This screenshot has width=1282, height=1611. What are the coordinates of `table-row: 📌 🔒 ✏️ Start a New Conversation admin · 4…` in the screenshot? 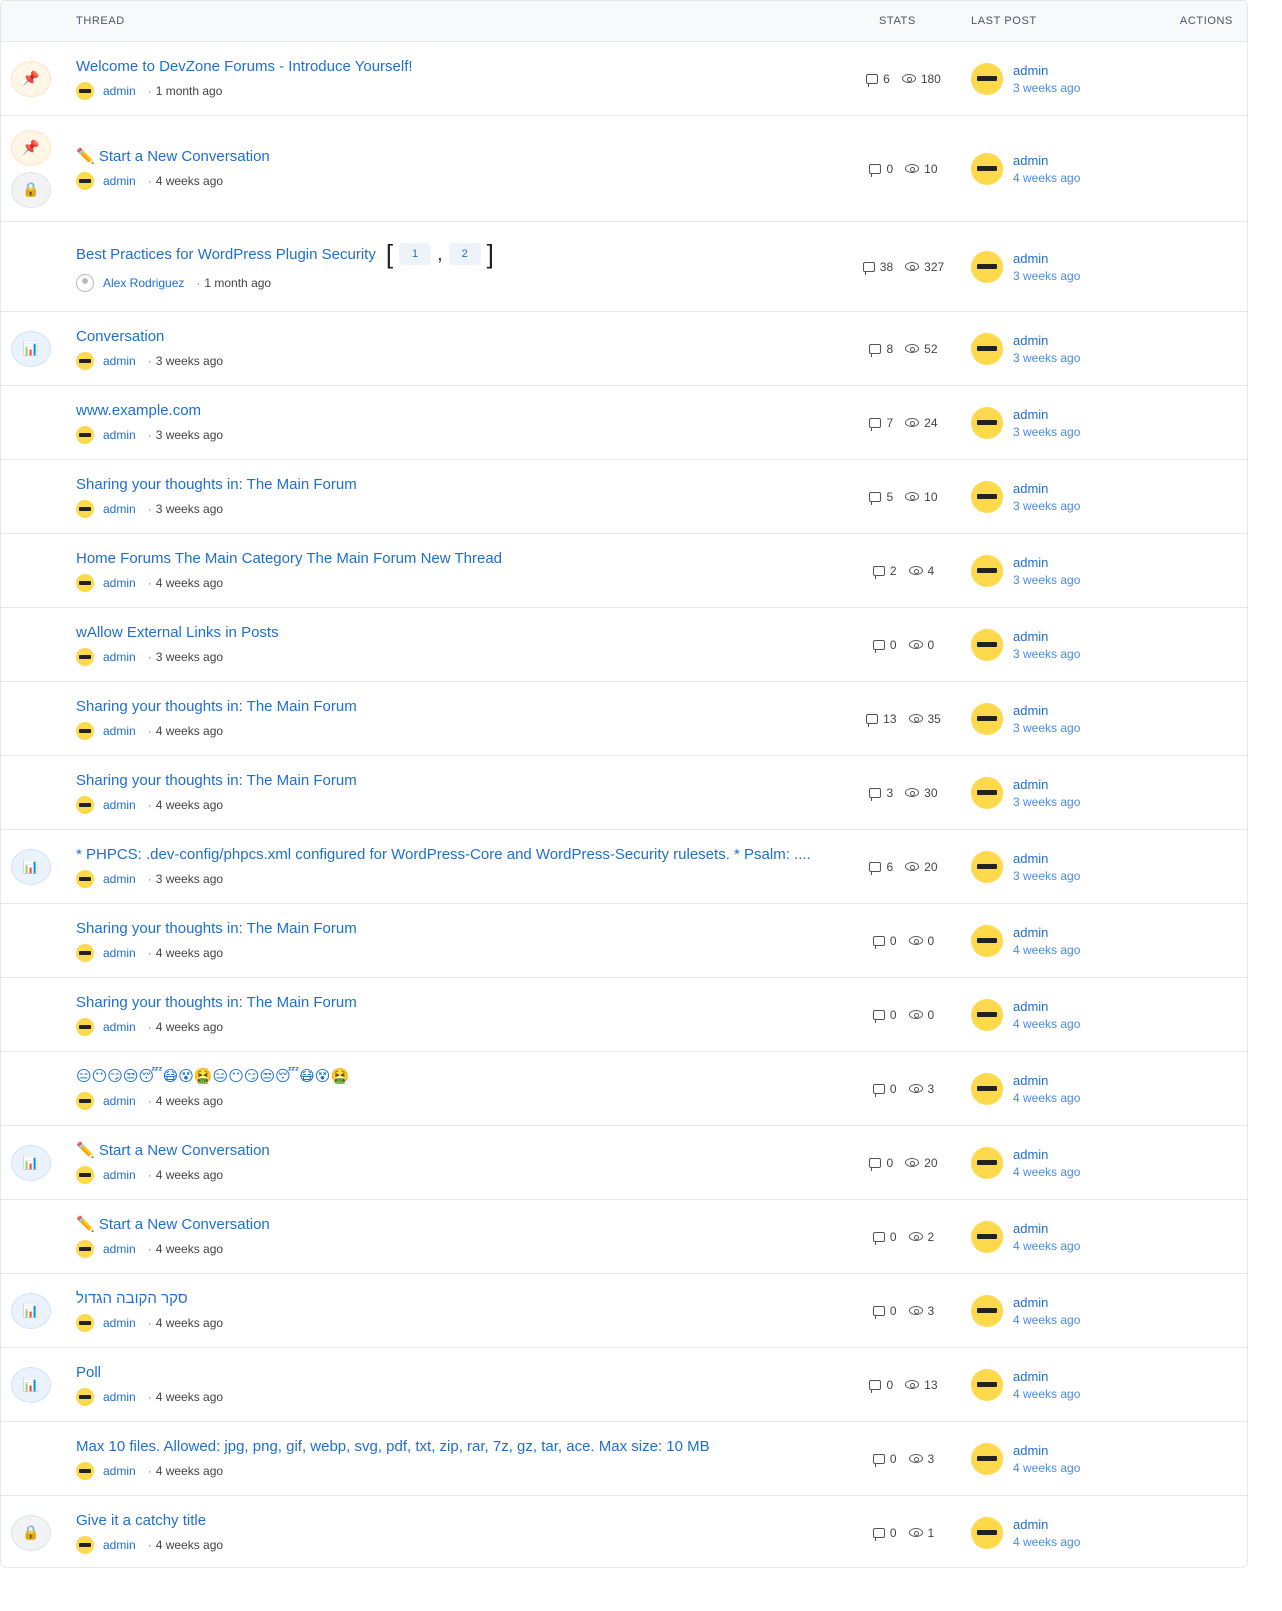 It's located at (624, 169).